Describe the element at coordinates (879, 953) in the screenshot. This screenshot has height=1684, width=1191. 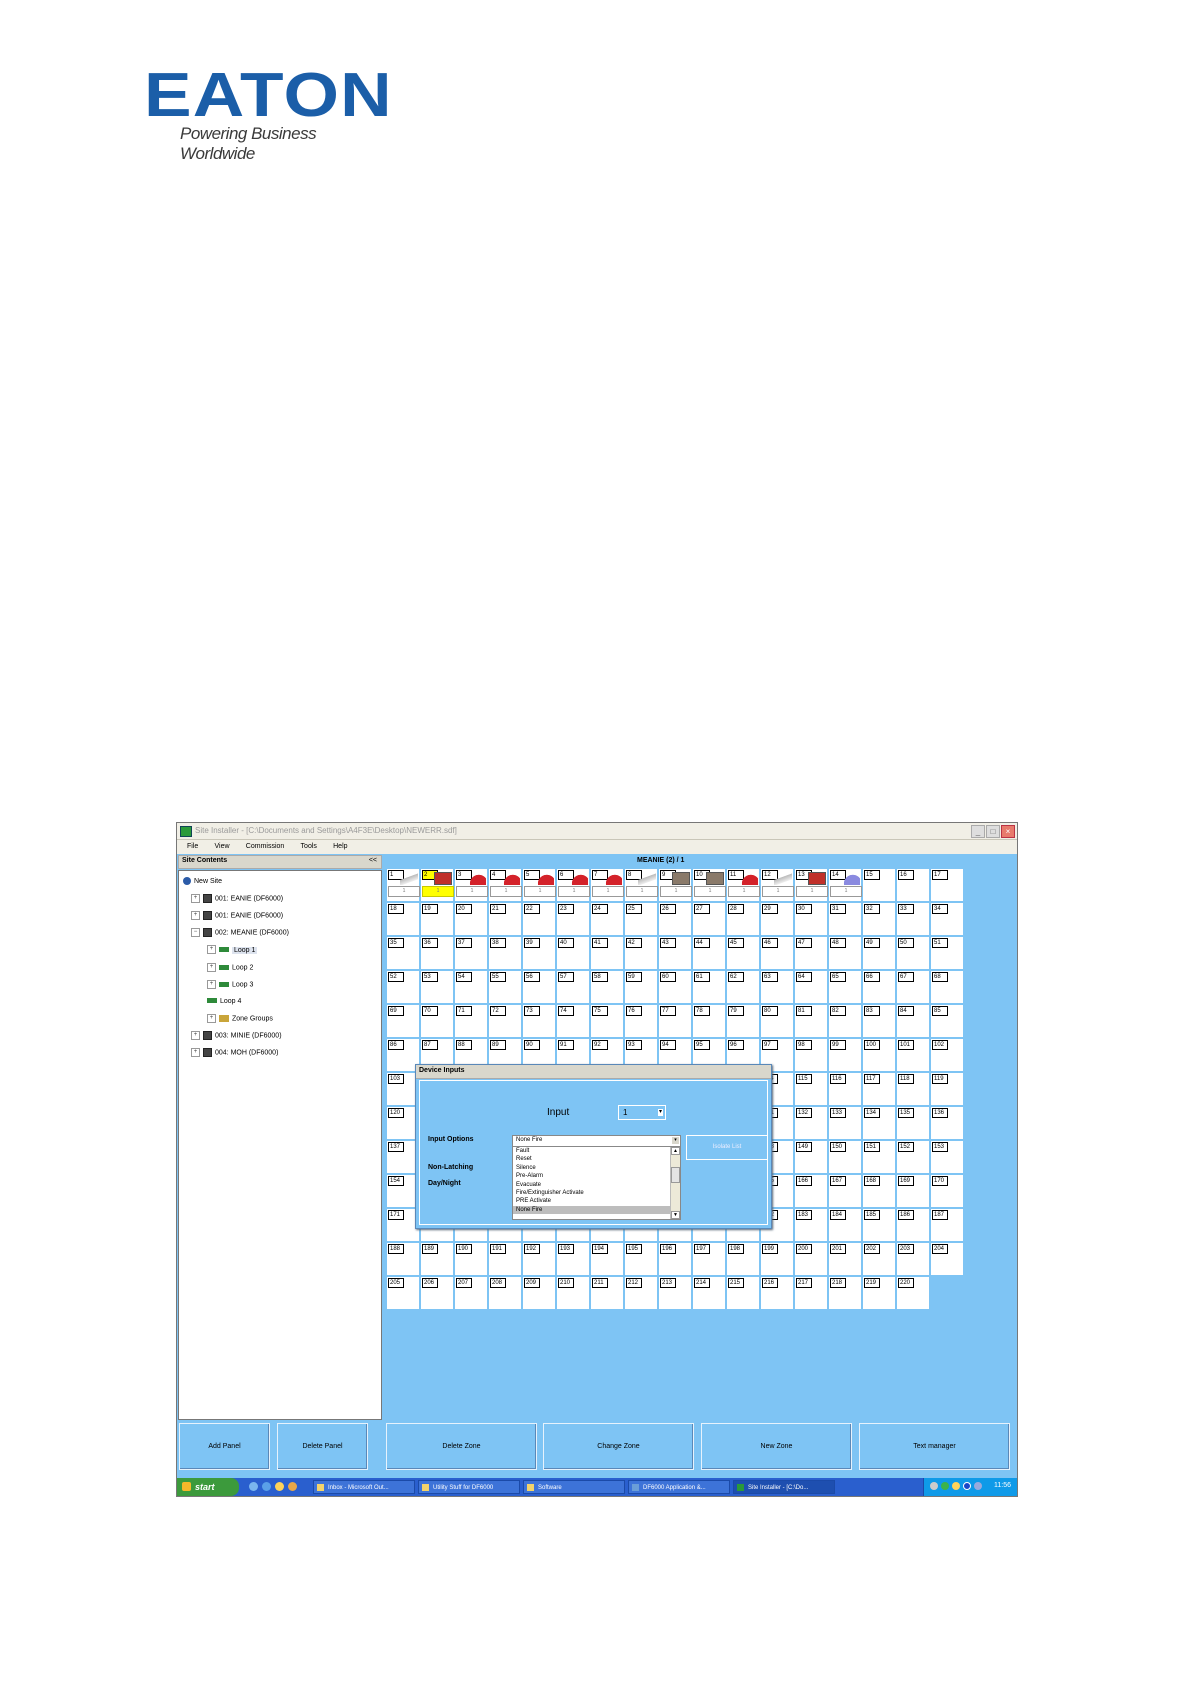
I see `address-cell: 49` at that location.